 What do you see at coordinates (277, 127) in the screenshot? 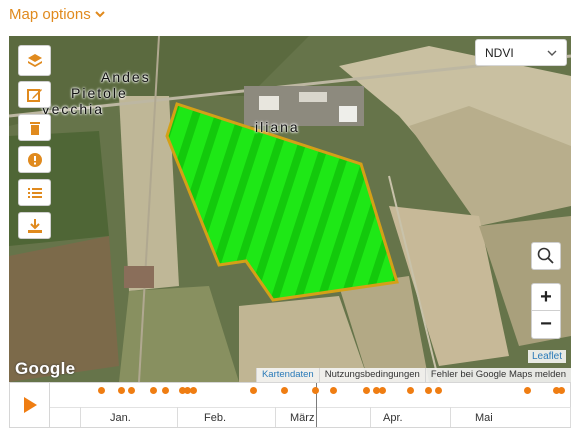
I see `map-label-iliana: iliana` at bounding box center [277, 127].